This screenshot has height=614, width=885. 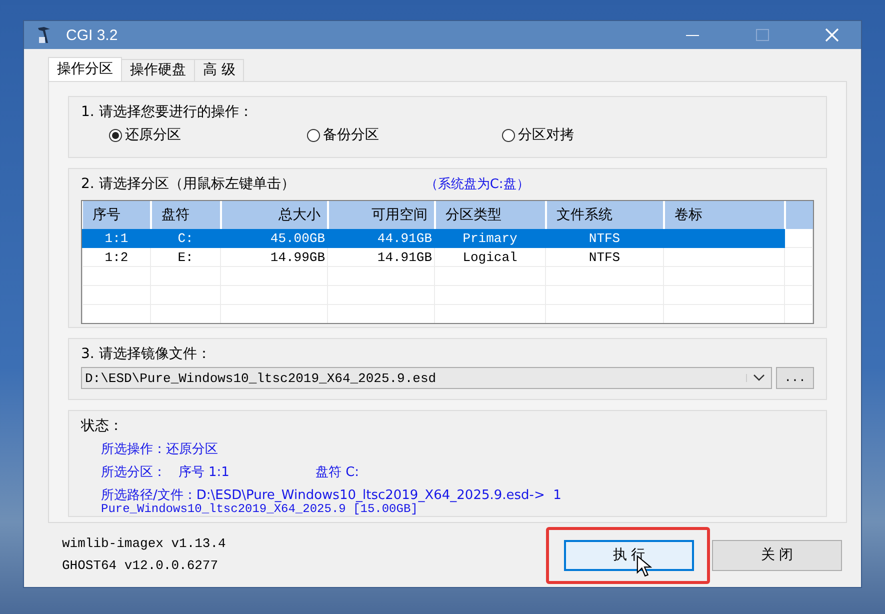 I want to click on table-row: 1:2 E: 14.99GB 14.91GB Logical NTFS, so click(x=447, y=257).